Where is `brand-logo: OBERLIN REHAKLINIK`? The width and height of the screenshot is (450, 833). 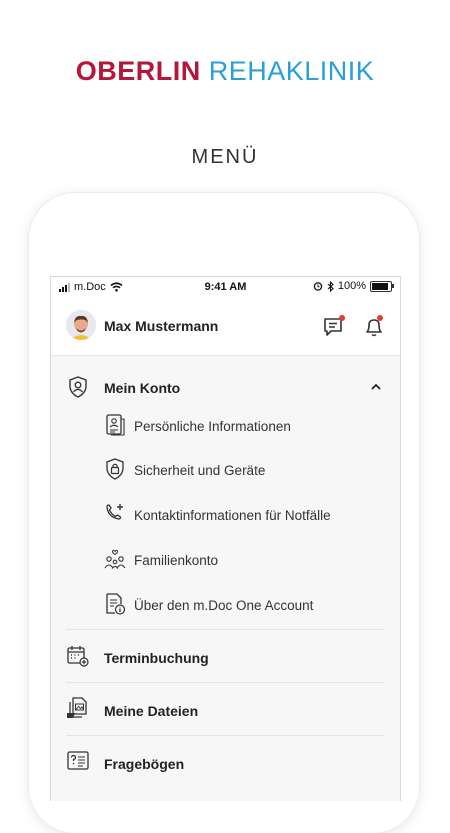 brand-logo: OBERLIN REHAKLINIK is located at coordinates (225, 71).